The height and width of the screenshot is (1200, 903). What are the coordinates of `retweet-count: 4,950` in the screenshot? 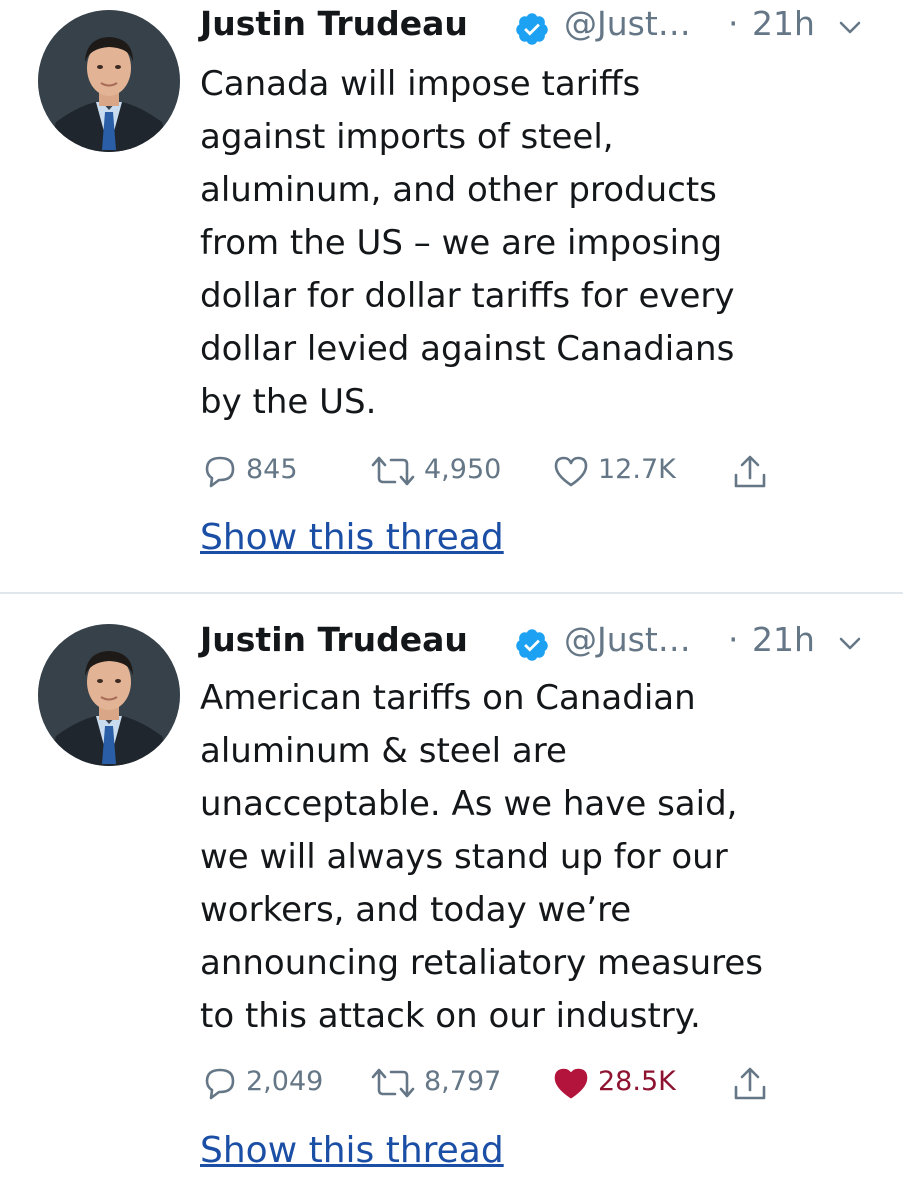 It's located at (463, 469).